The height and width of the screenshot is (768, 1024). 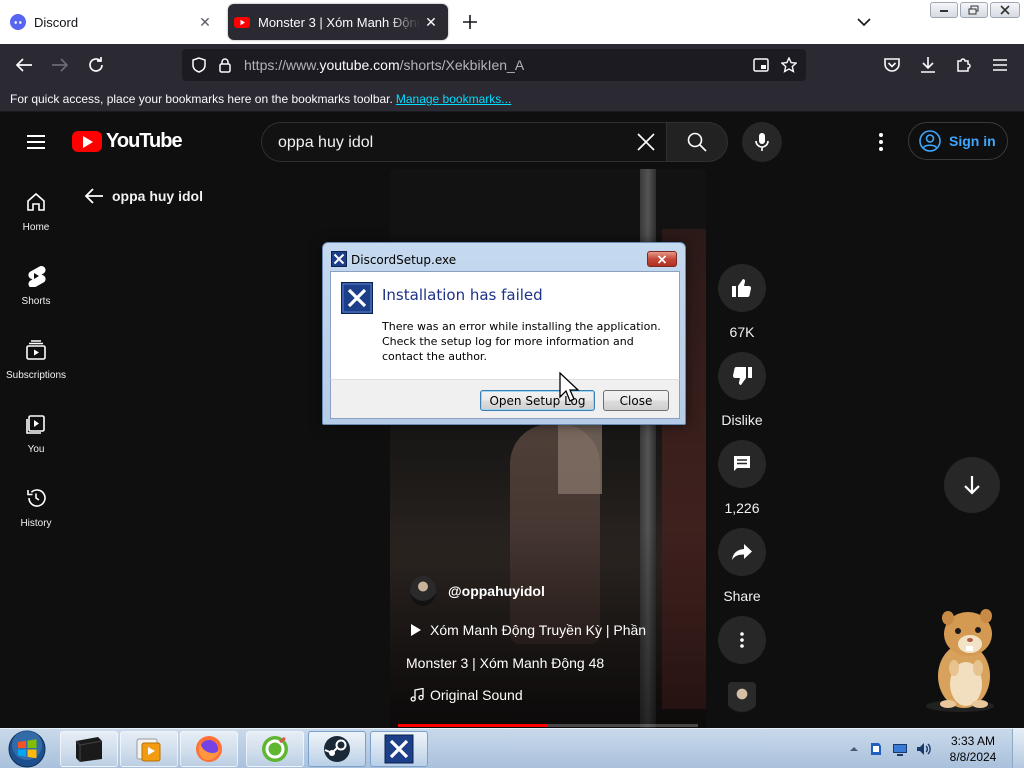 What do you see at coordinates (36, 202) in the screenshot?
I see `home-icon` at bounding box center [36, 202].